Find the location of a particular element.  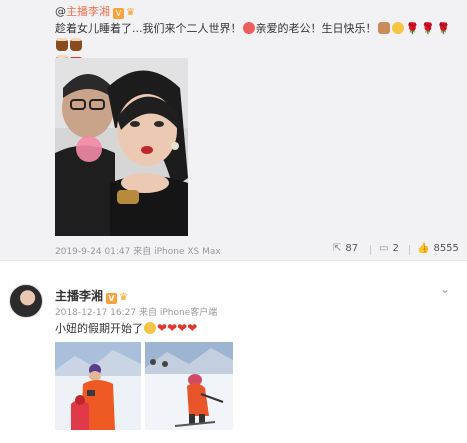

comment-button: ▭ 2 is located at coordinates (389, 248).